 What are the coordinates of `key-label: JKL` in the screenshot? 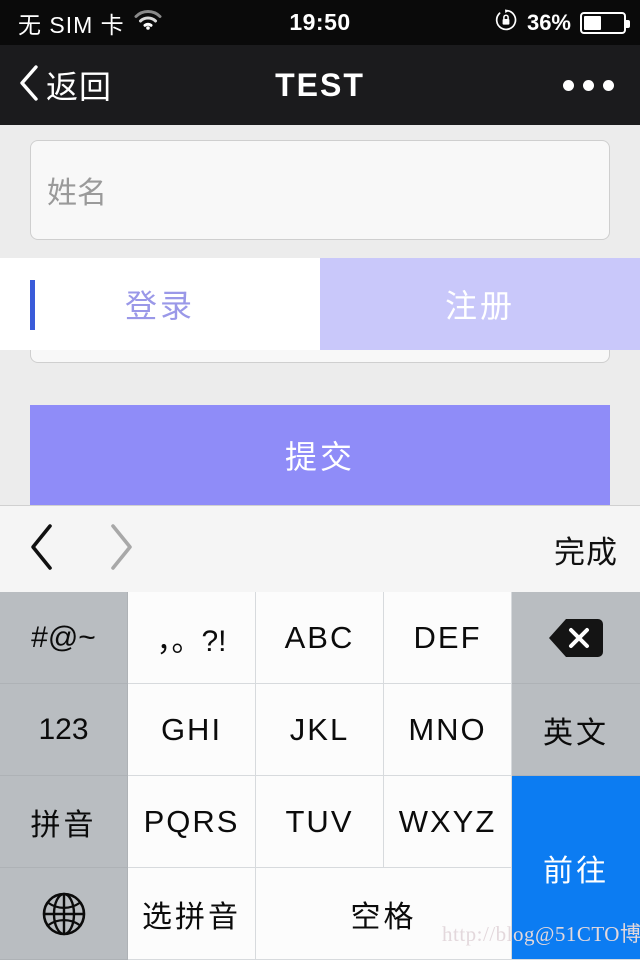 It's located at (319, 729).